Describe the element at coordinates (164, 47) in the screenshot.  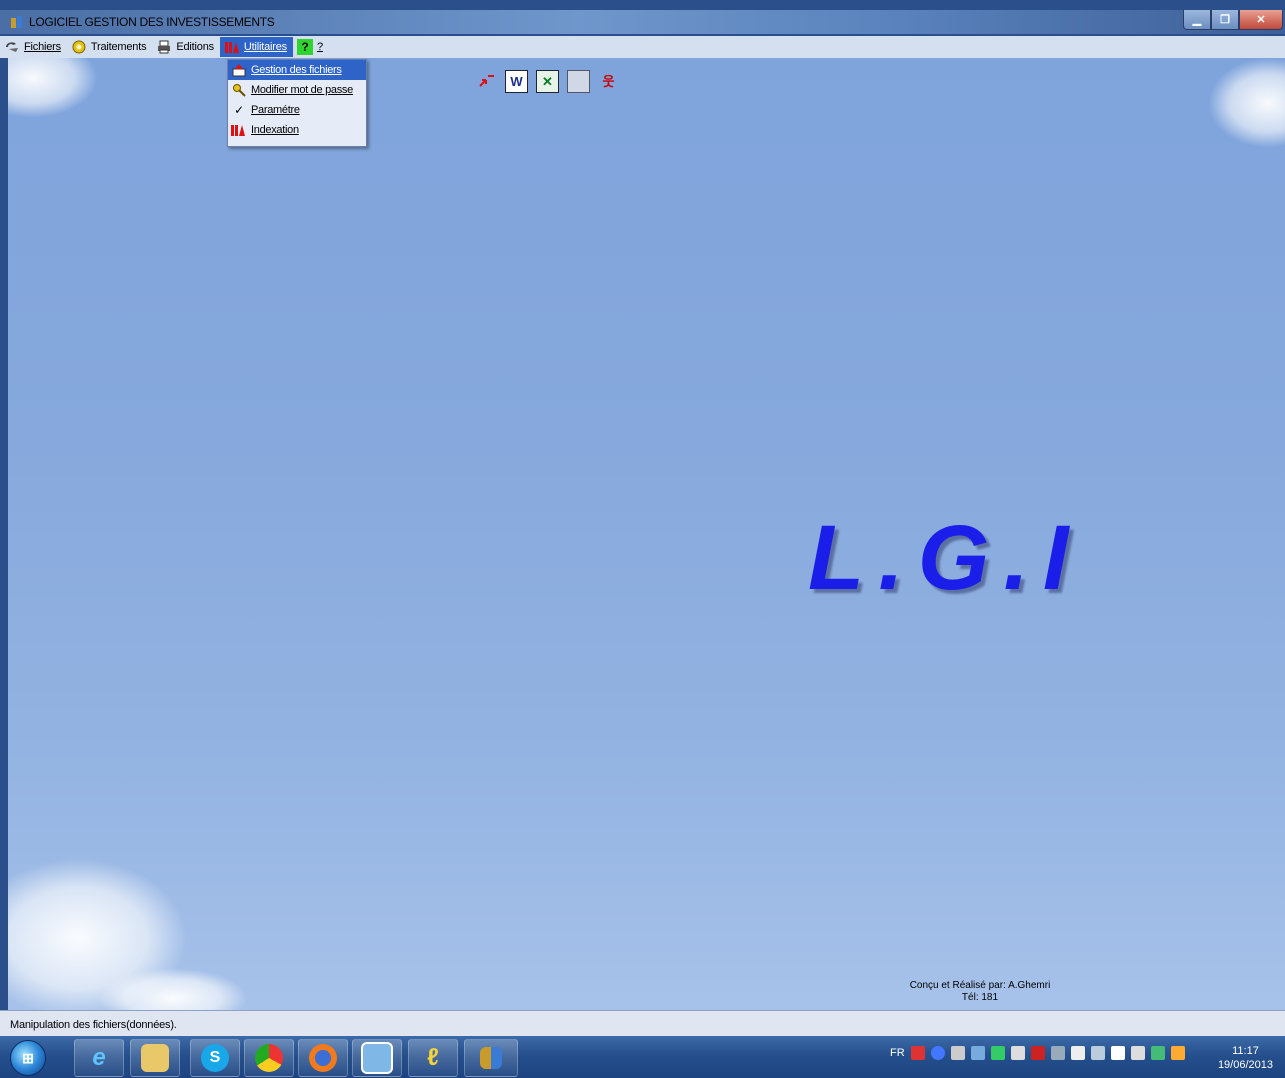
I see `printer-icon` at that location.